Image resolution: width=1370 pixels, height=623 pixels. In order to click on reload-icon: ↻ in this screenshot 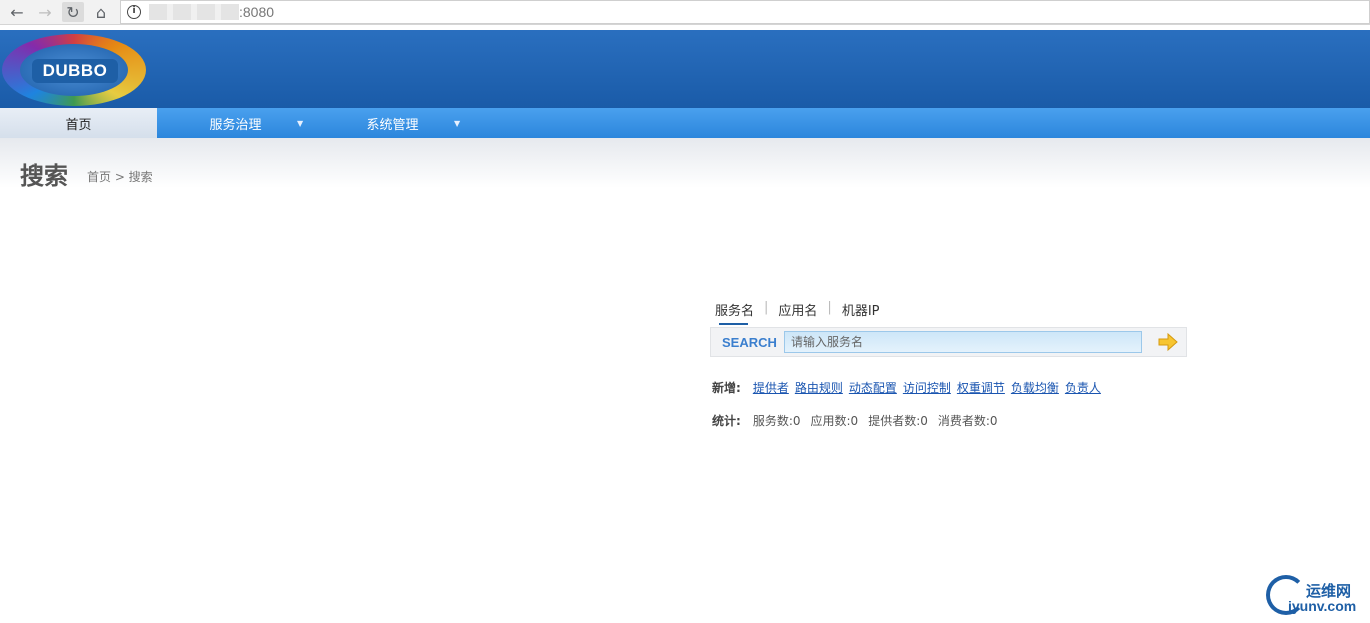, I will do `click(73, 12)`.